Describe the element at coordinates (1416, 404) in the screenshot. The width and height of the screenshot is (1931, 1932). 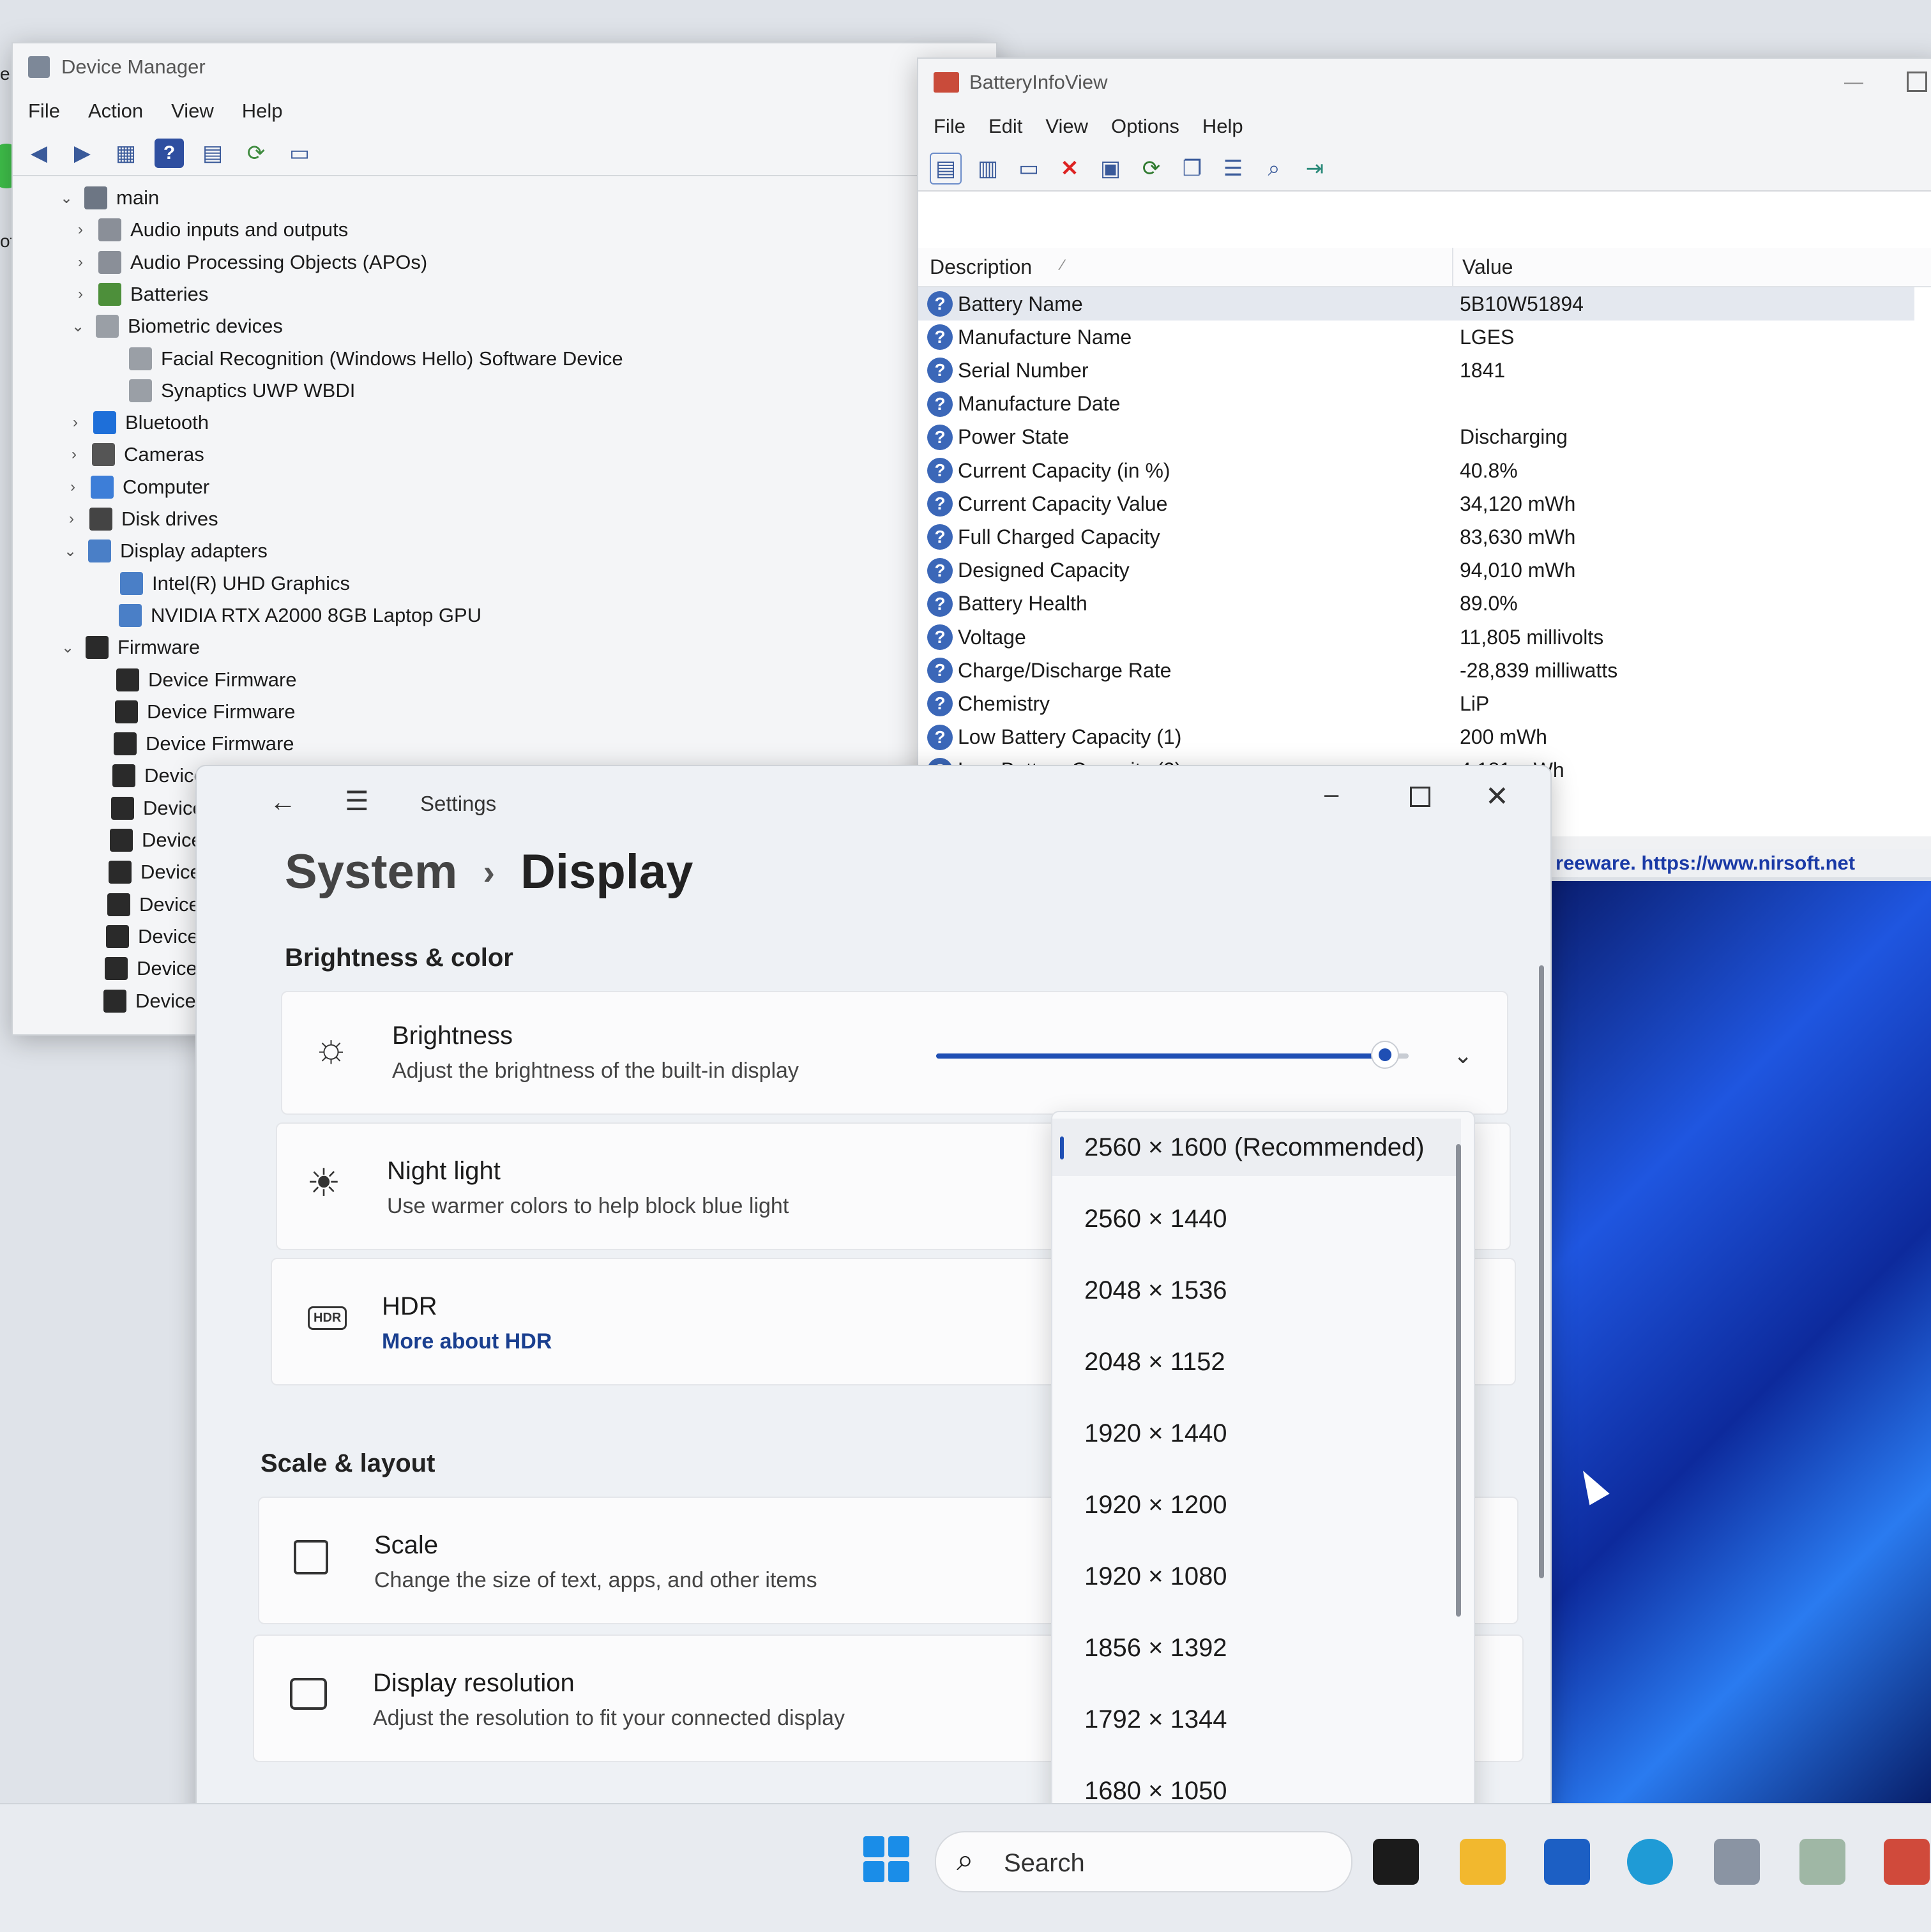
I see `battery-list-row: ? Manufacture Date` at that location.